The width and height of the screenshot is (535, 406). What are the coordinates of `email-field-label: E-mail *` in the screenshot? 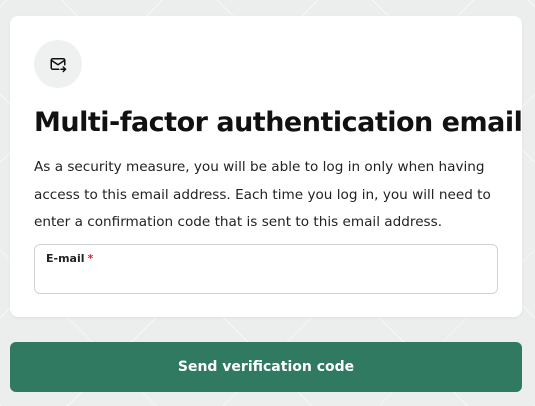 It's located at (69, 258).